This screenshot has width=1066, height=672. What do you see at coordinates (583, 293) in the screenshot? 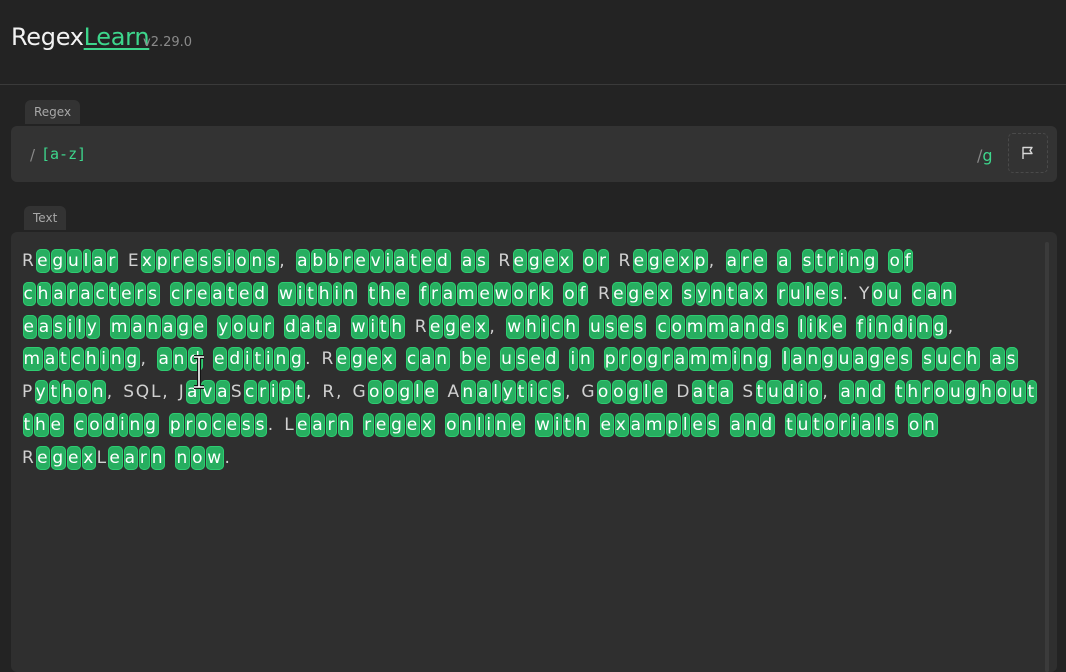
I see `regex-match: f` at bounding box center [583, 293].